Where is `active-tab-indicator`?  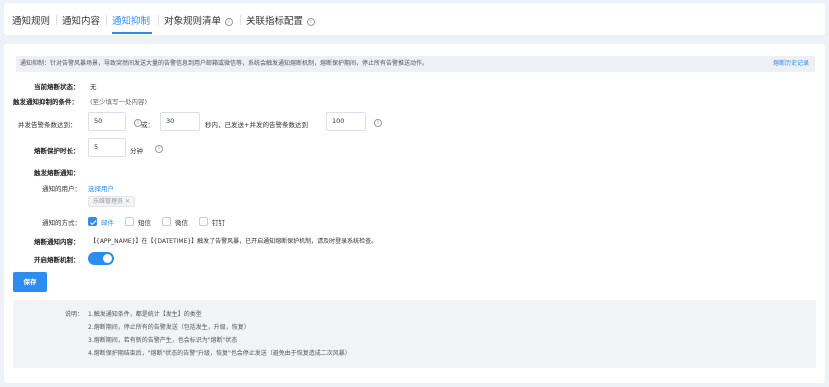 active-tab-indicator is located at coordinates (132, 33).